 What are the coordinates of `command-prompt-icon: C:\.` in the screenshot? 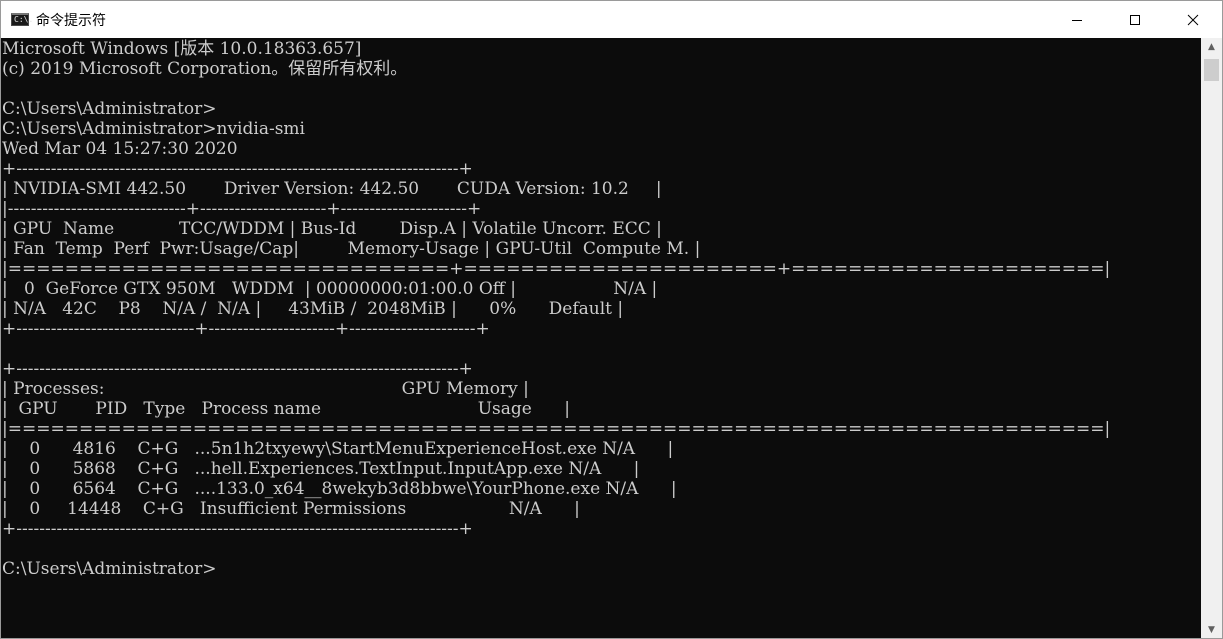 It's located at (22, 19).